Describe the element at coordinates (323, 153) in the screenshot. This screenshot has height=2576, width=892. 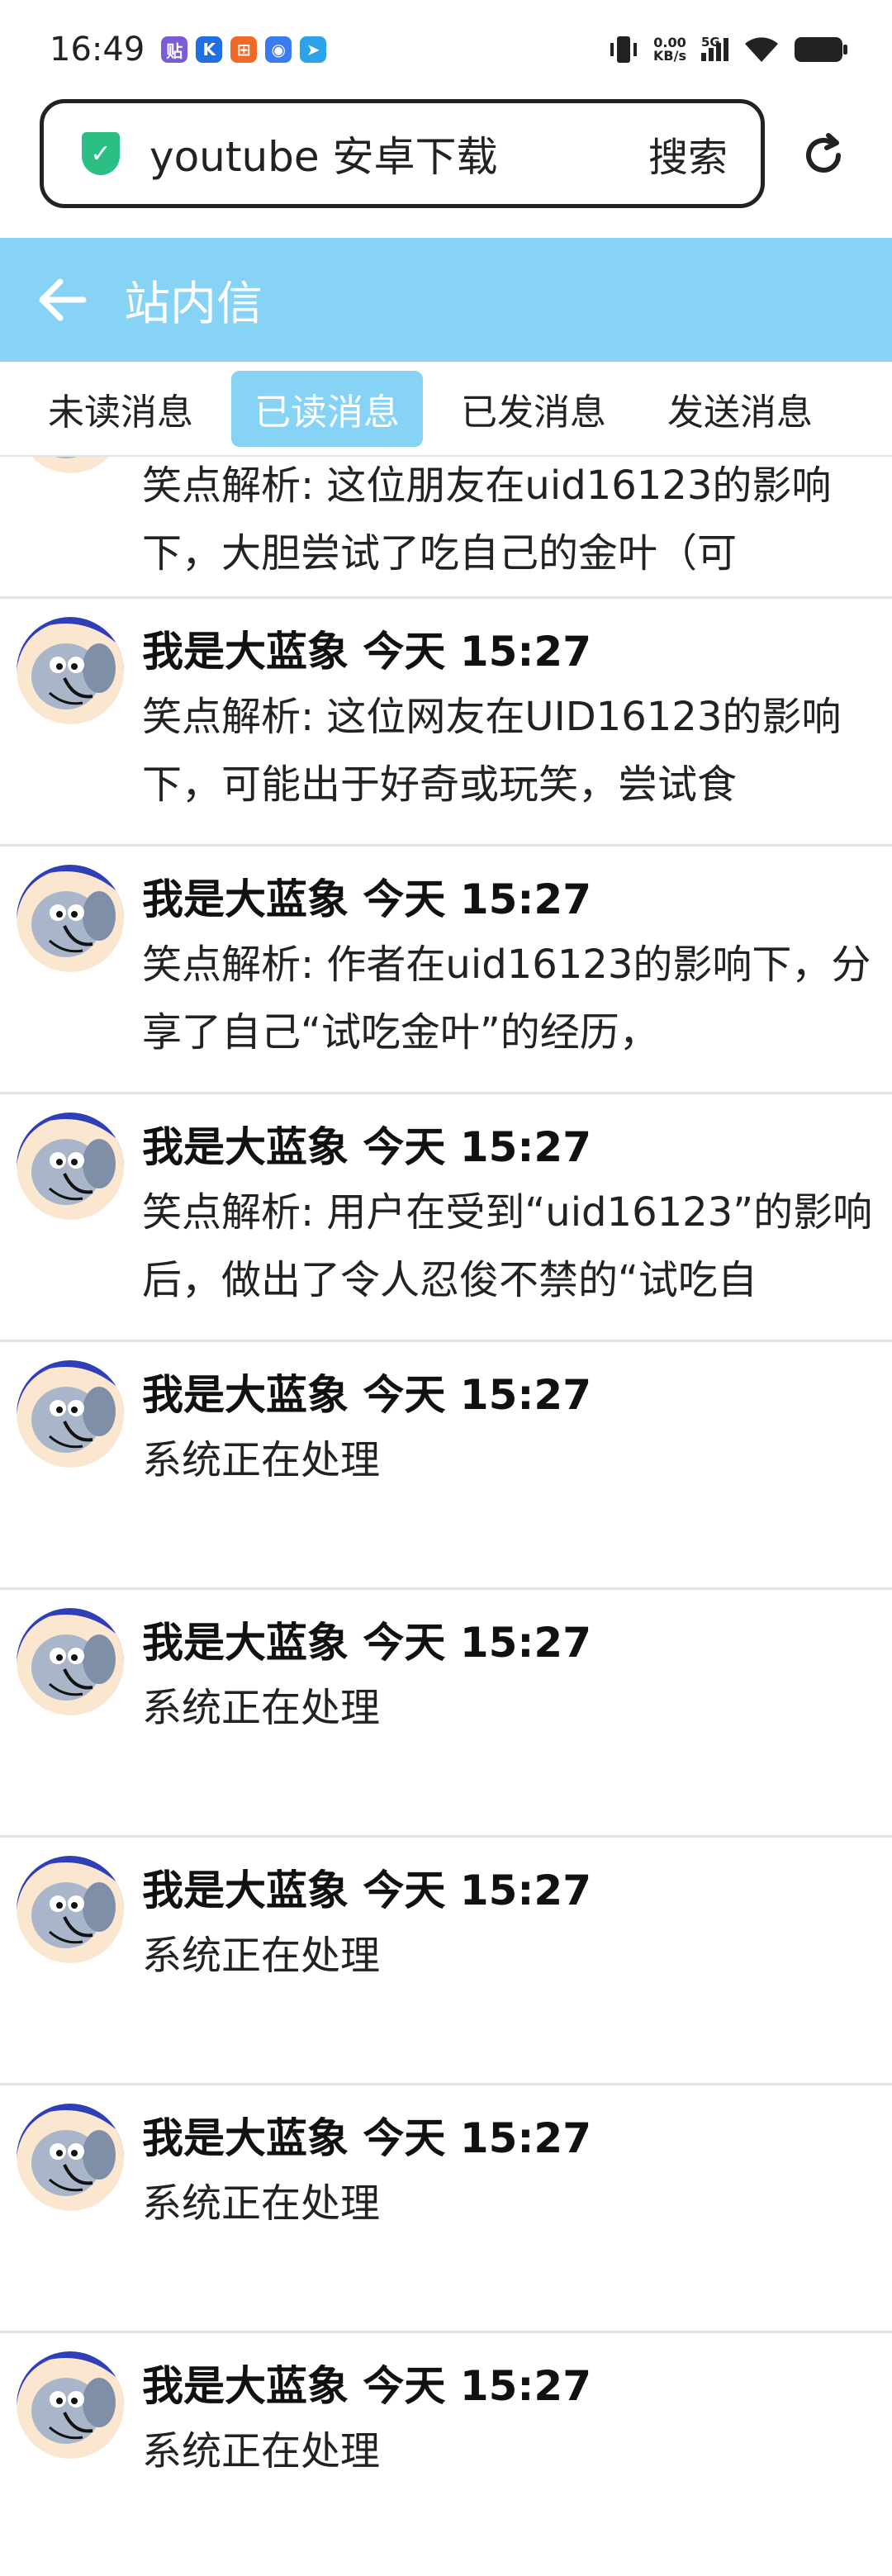
I see `url-text: youtube 安卓下载` at that location.